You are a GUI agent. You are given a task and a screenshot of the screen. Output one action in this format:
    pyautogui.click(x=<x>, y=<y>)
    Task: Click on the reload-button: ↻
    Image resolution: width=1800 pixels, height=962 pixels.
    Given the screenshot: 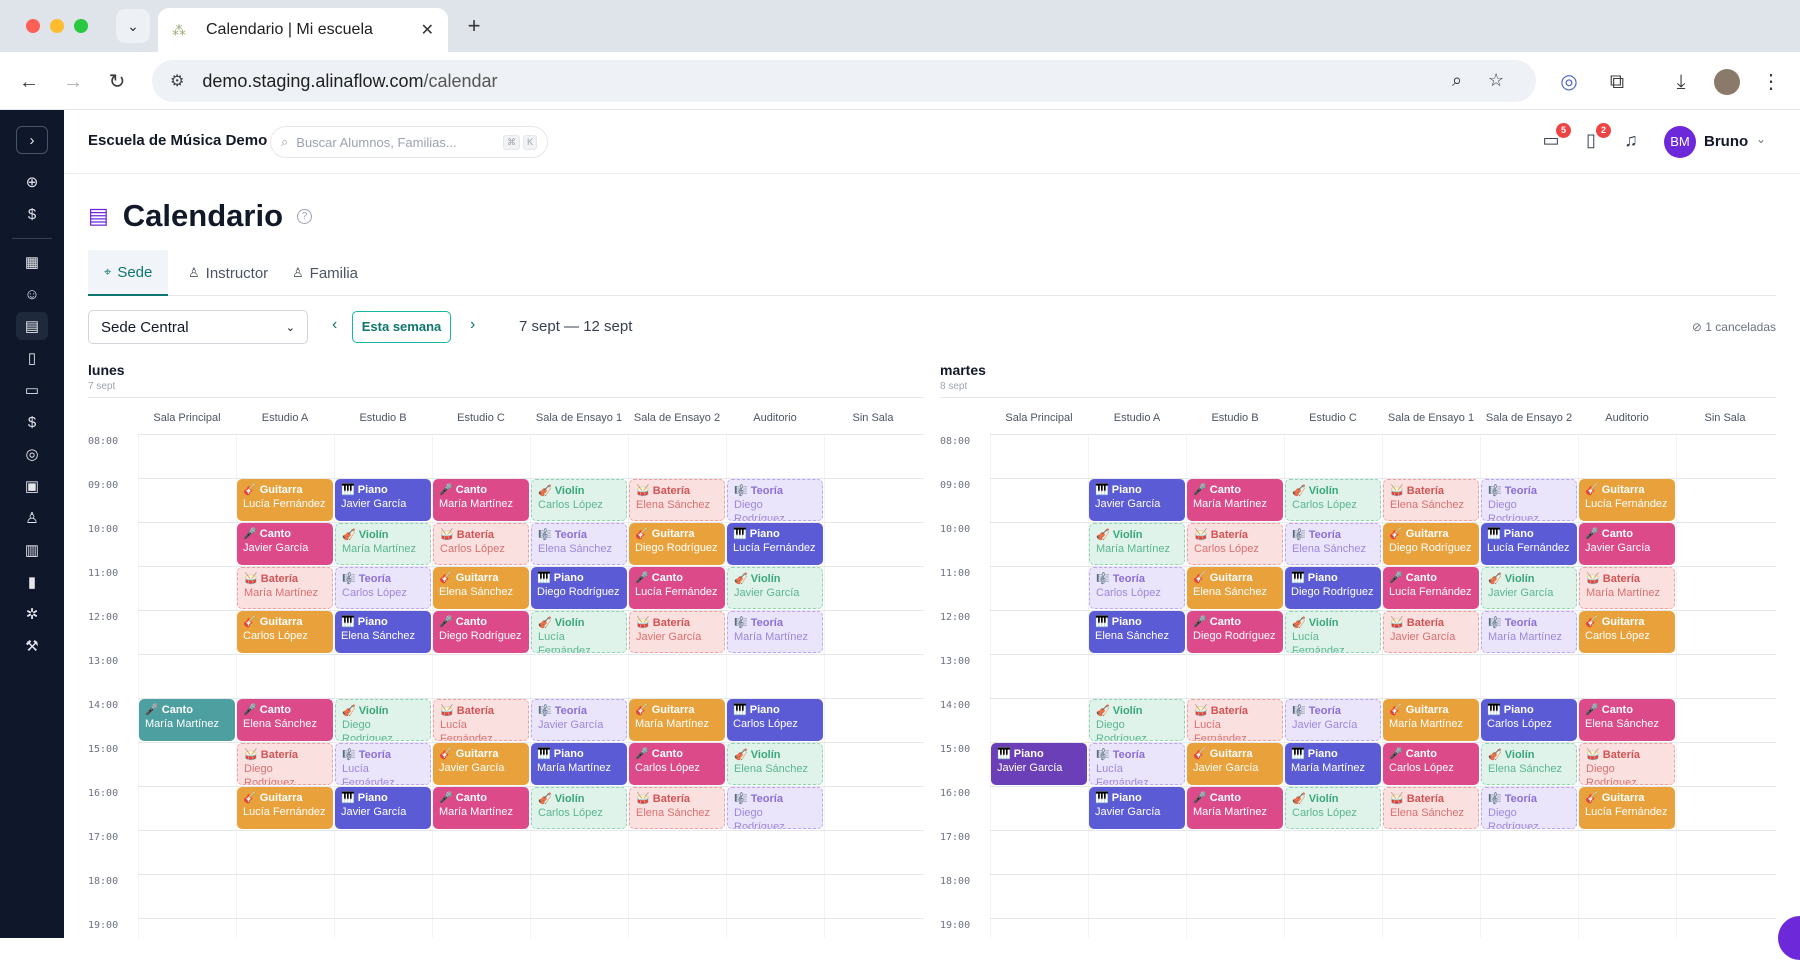 What is the action you would take?
    pyautogui.click(x=117, y=82)
    